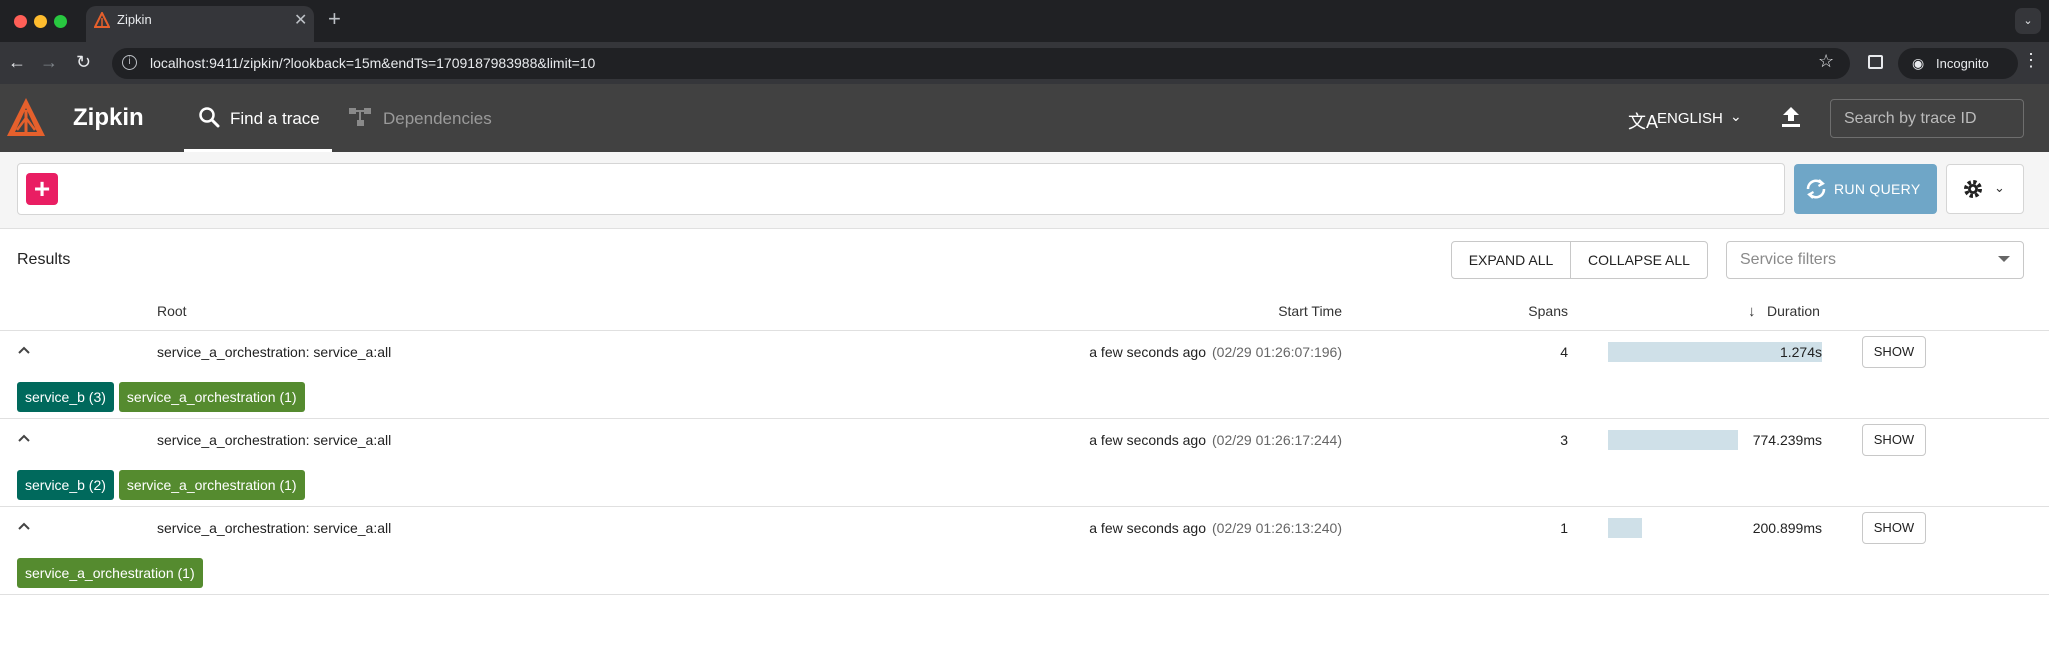  What do you see at coordinates (1690, 118) in the screenshot?
I see `language-selector: ENGLISH` at bounding box center [1690, 118].